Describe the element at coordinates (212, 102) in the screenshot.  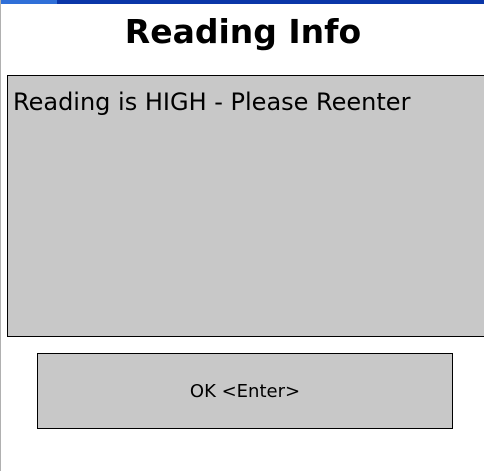
I see `message-text: Reading is HIGH - Please Reenter` at that location.